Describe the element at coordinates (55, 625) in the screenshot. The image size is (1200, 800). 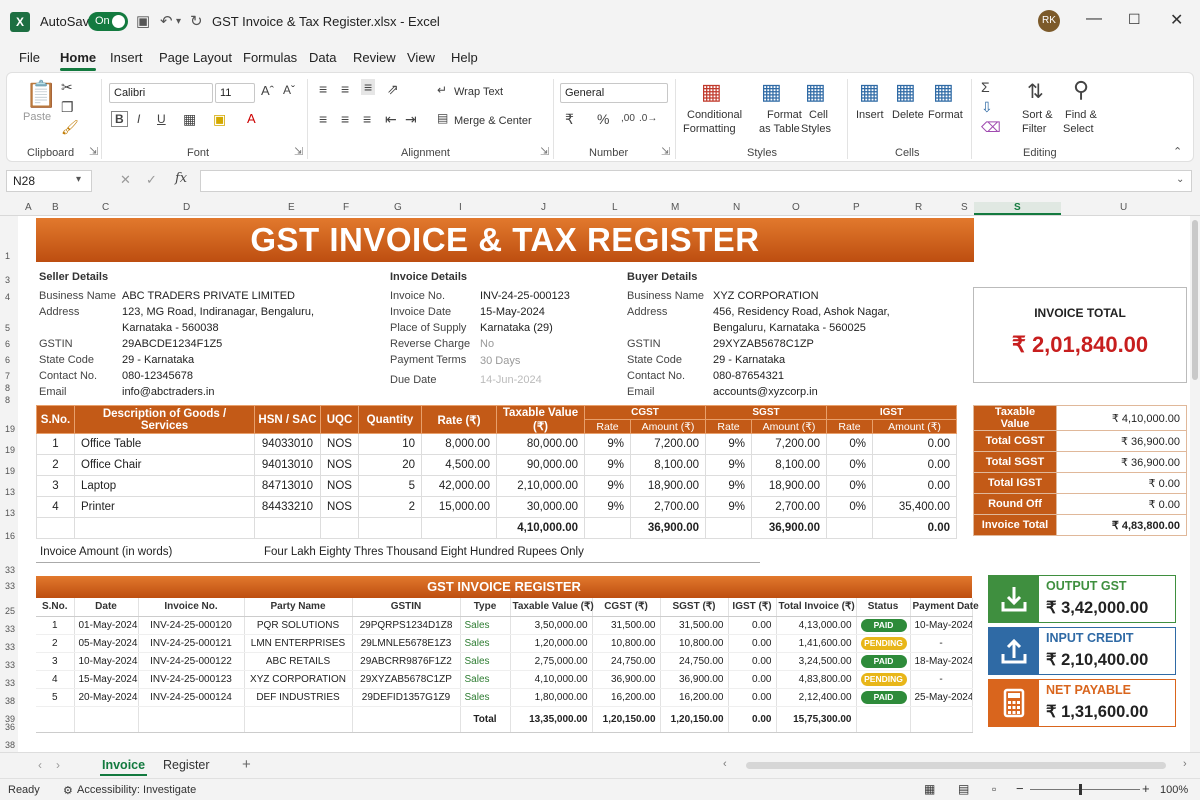
I see `cell: 1` at that location.